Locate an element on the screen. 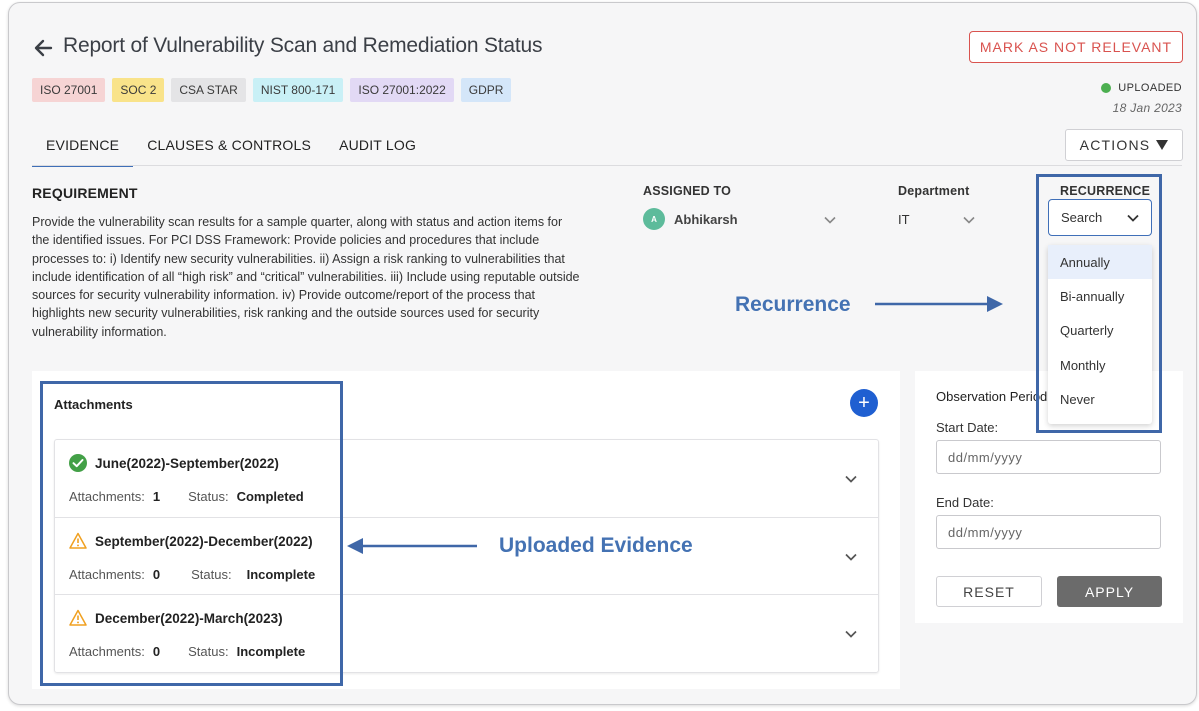 The height and width of the screenshot is (711, 1199). tab-evidence: EVIDENCE is located at coordinates (83, 148).